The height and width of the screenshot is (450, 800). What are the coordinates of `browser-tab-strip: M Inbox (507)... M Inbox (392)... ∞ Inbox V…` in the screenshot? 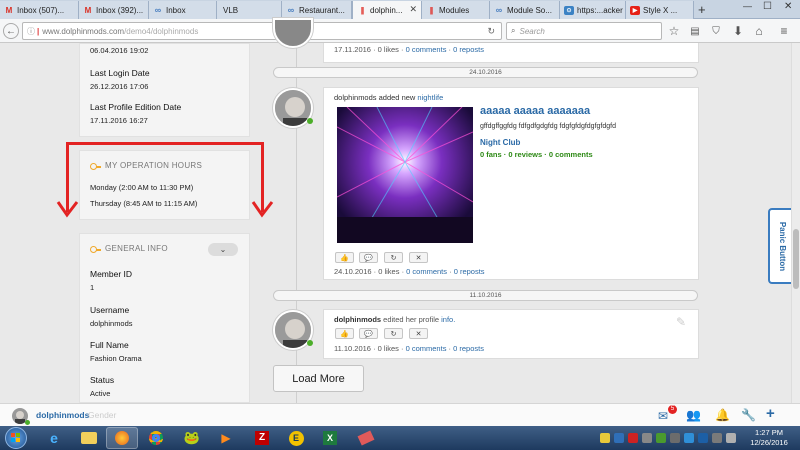 It's located at (400, 10).